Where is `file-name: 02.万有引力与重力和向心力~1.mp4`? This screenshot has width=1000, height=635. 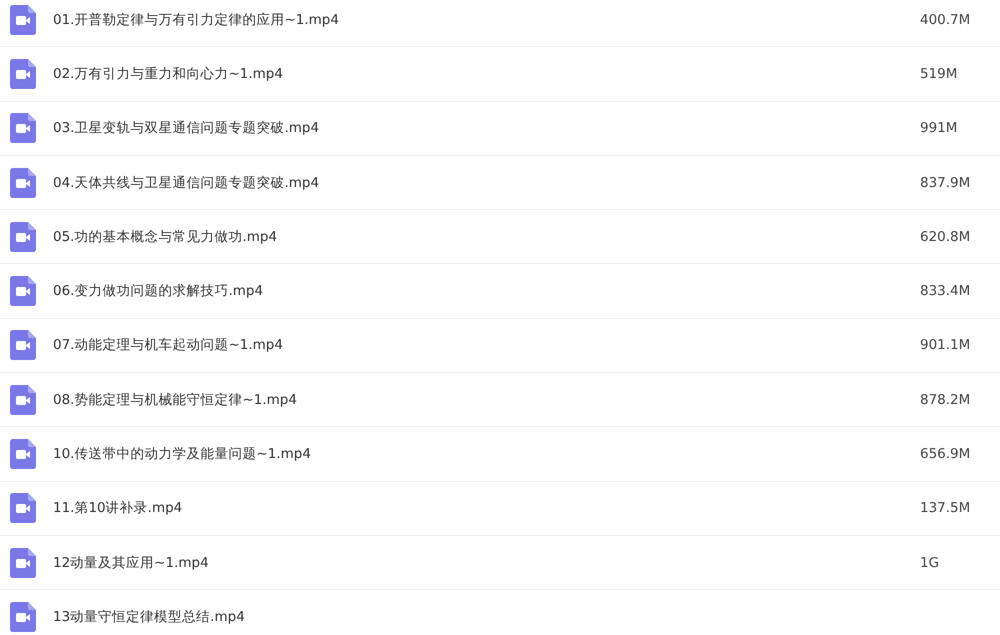 file-name: 02.万有引力与重力和向心力~1.mp4 is located at coordinates (168, 73).